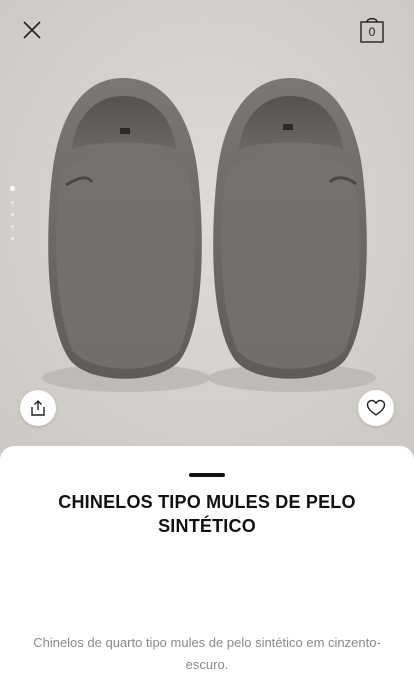  I want to click on share-icon, so click(38, 408).